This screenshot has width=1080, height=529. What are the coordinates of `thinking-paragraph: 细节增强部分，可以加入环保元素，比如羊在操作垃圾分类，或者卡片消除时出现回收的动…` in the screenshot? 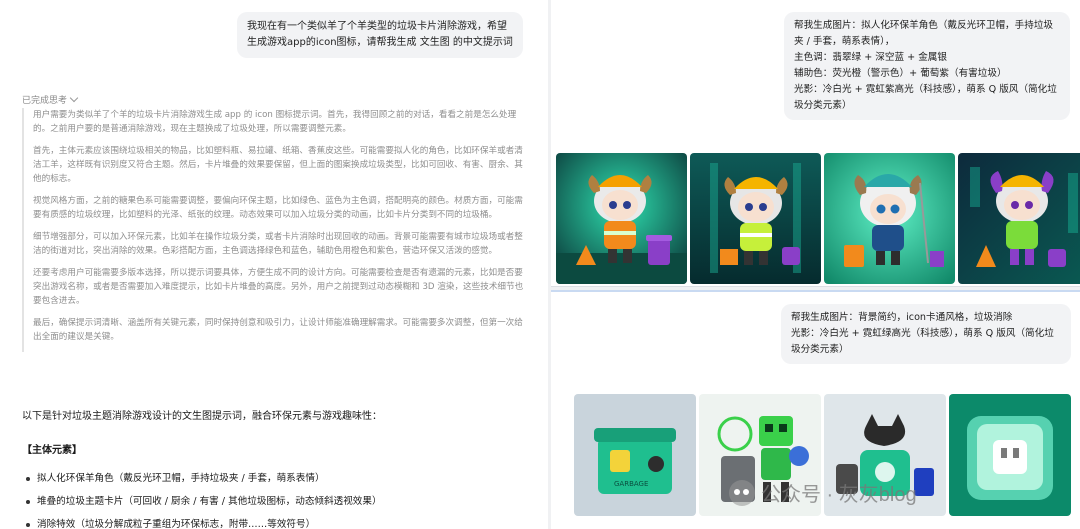 It's located at (278, 244).